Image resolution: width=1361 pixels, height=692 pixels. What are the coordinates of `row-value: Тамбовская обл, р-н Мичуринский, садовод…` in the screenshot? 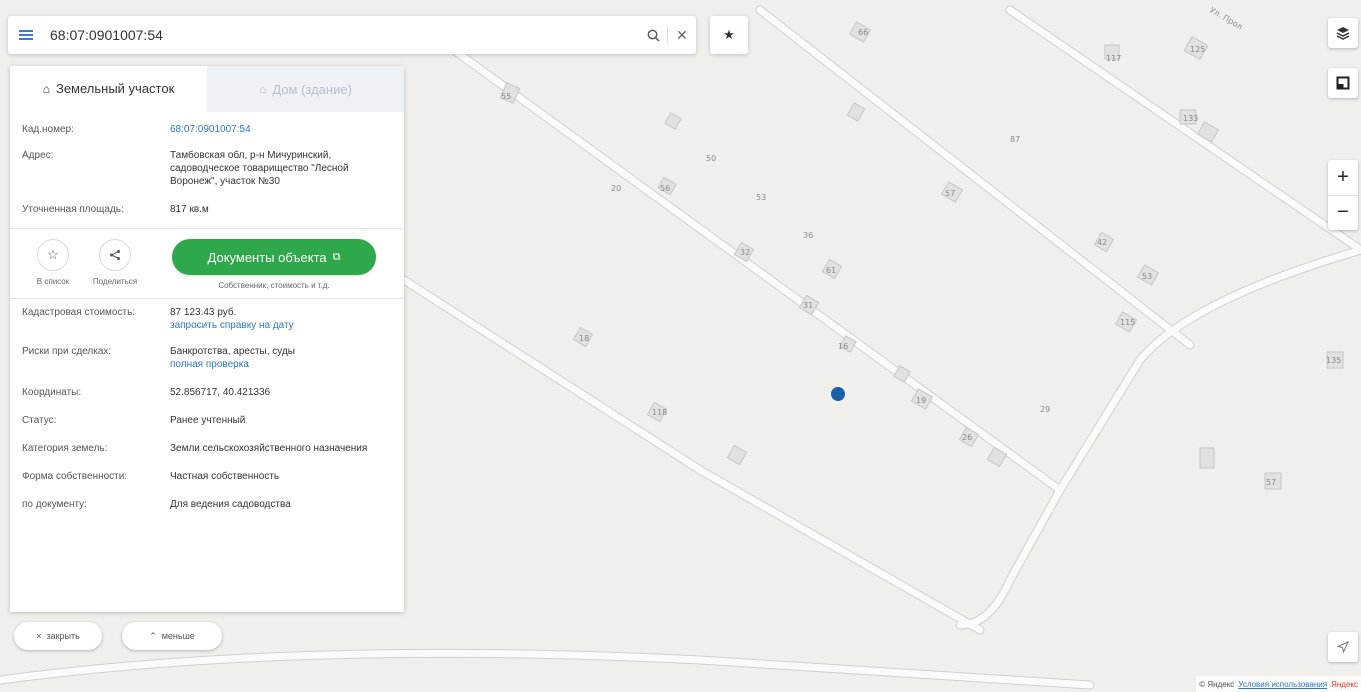 It's located at (259, 168).